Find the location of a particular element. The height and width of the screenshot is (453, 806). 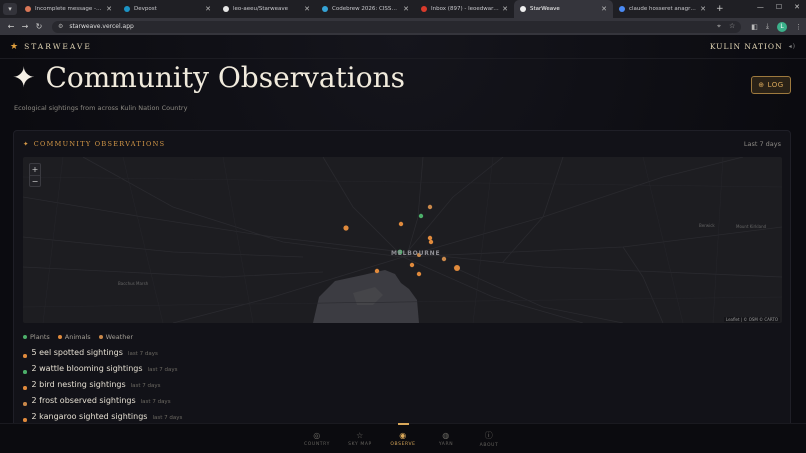

map-city-label: MELBOURNE is located at coordinates (416, 253).